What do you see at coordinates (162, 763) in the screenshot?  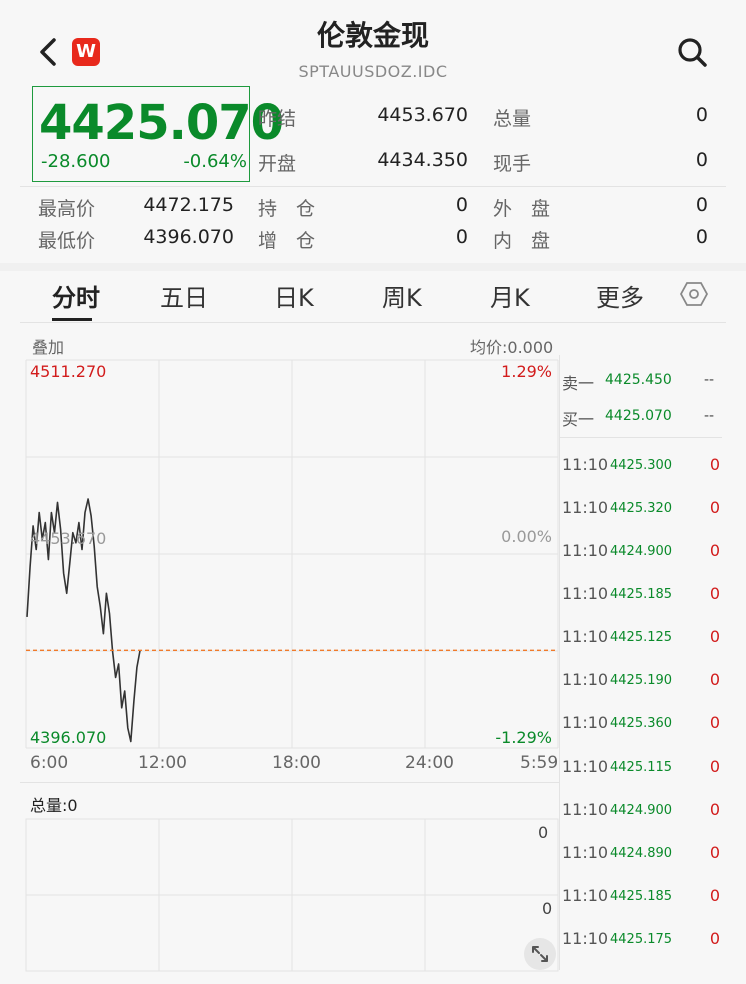 I see `time-label-12: 12:00` at bounding box center [162, 763].